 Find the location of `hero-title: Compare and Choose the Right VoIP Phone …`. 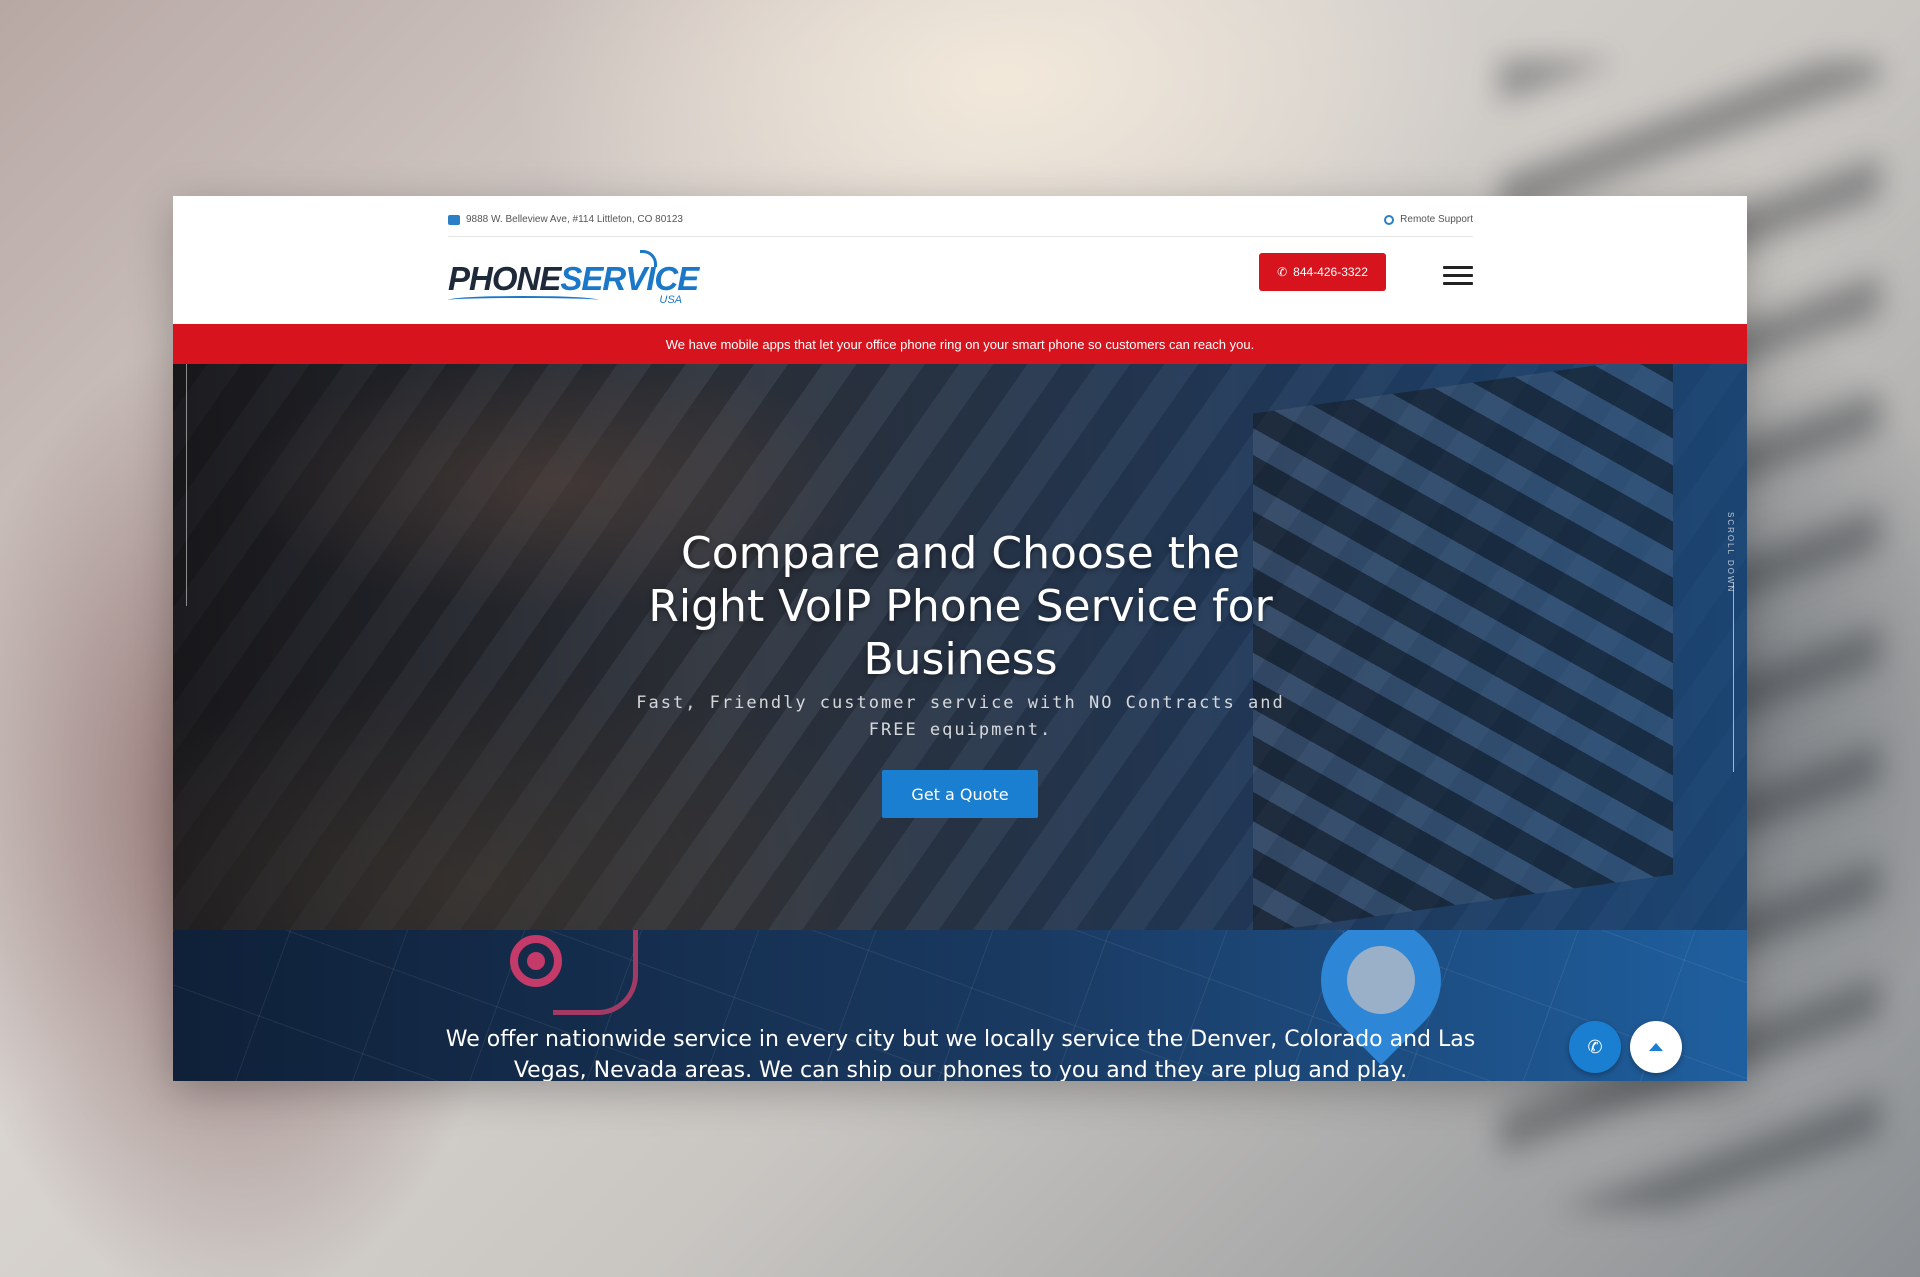

hero-title: Compare and Choose the Right VoIP Phone … is located at coordinates (960, 606).